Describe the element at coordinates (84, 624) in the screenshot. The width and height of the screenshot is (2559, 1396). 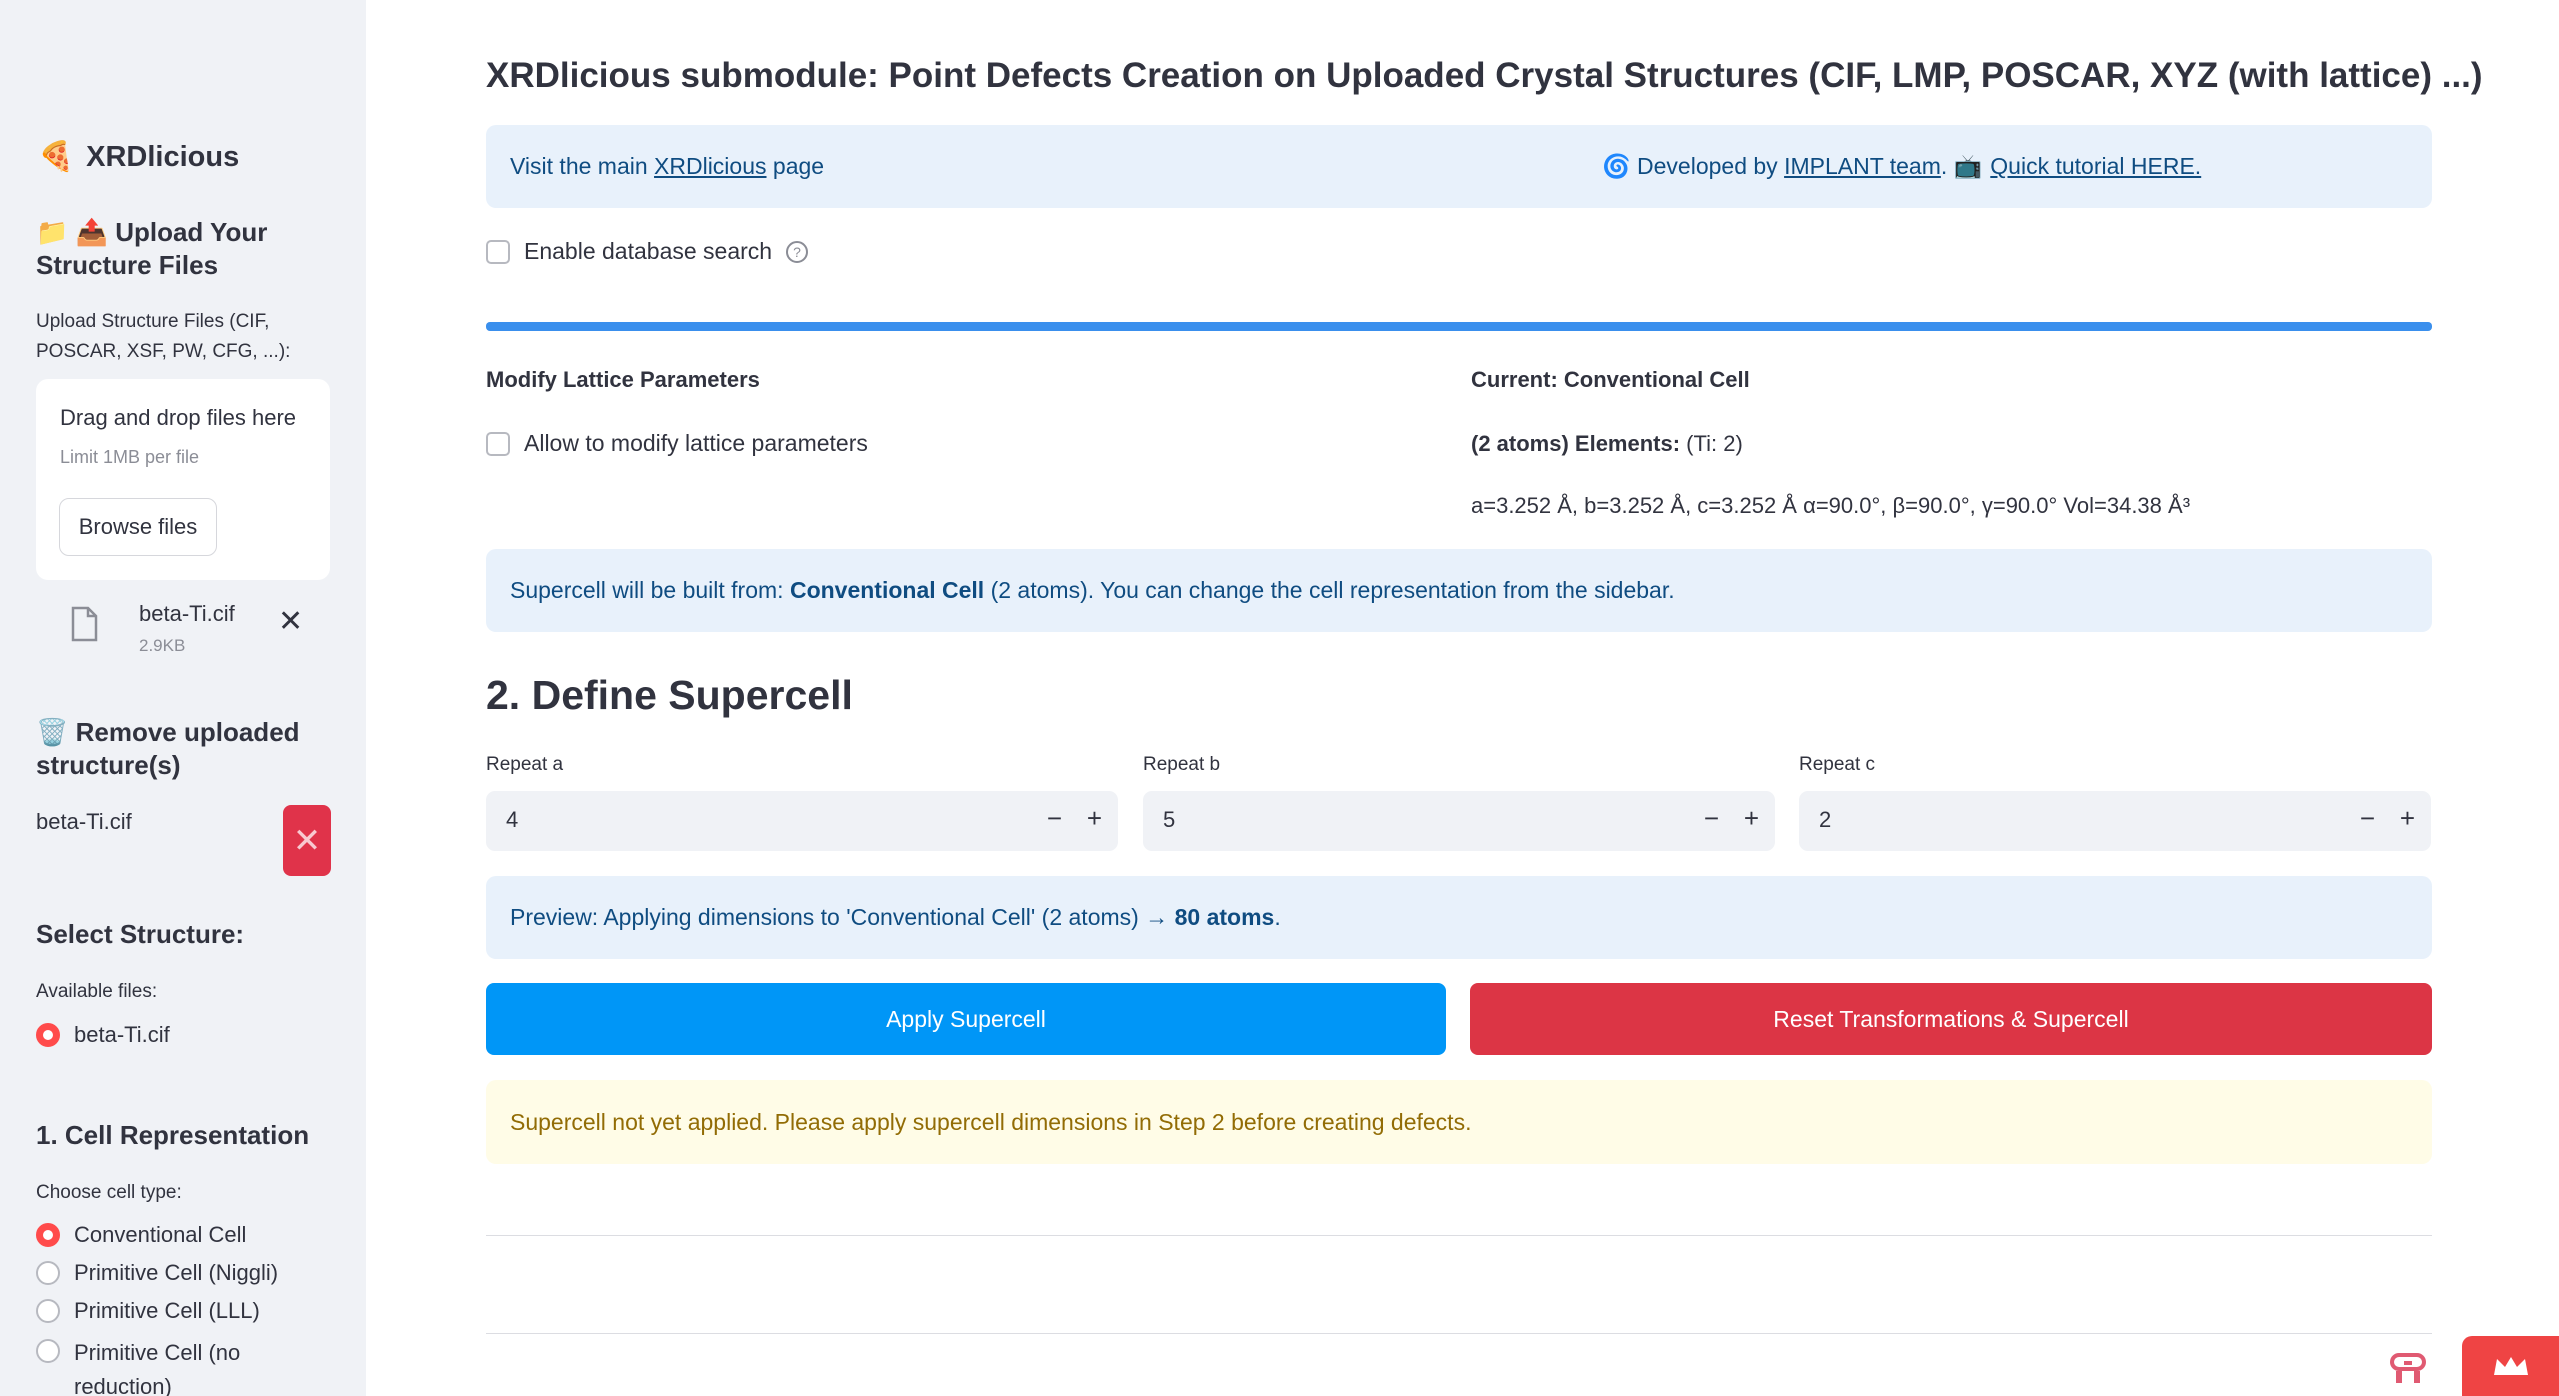
I see `file-icon` at that location.